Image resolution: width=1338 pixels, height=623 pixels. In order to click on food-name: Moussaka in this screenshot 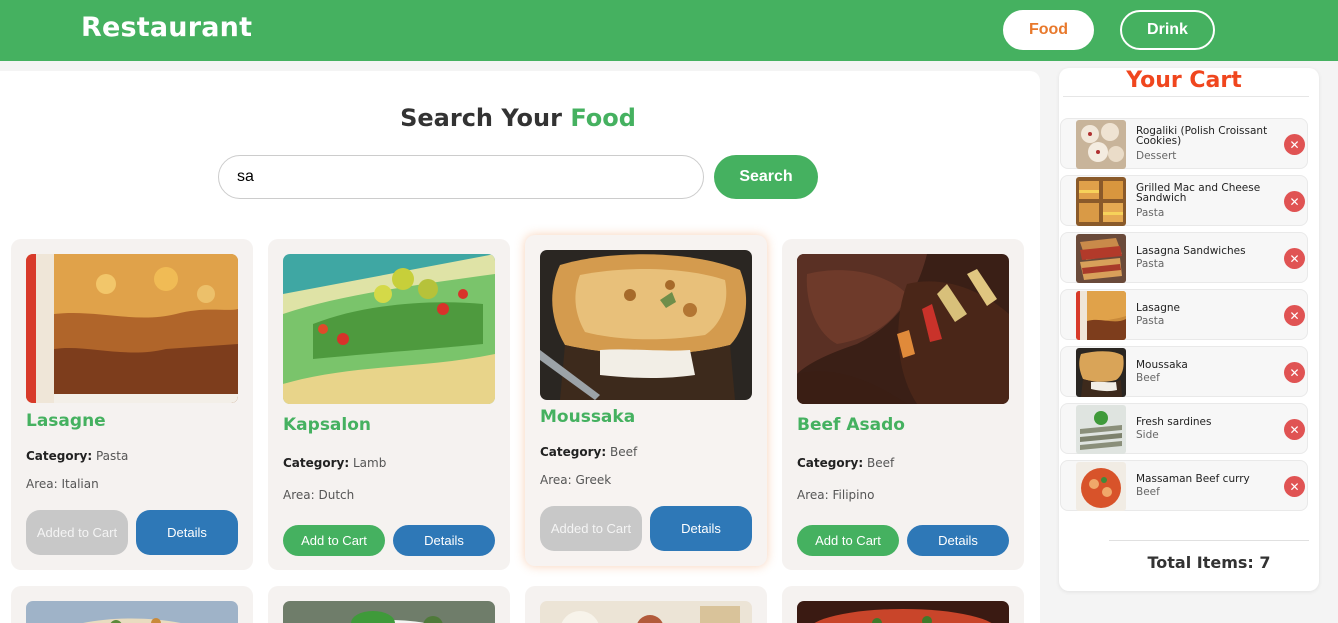, I will do `click(588, 417)`.